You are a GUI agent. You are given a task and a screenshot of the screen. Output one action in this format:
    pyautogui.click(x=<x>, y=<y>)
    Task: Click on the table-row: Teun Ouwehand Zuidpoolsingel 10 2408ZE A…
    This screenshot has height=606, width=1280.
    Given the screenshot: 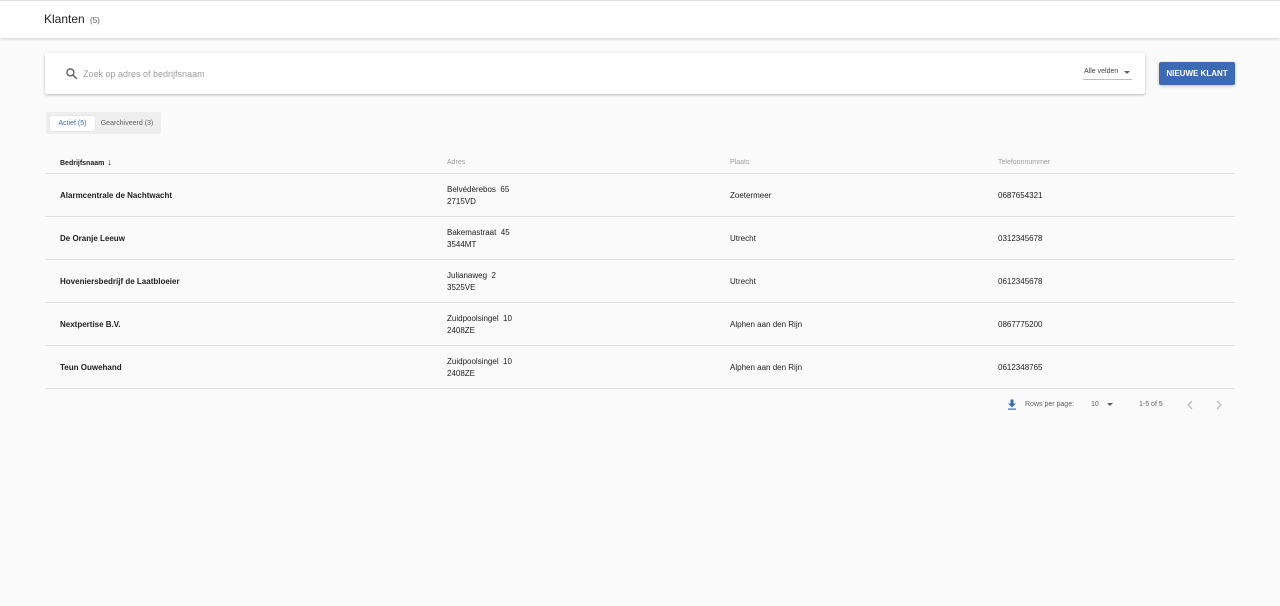 What is the action you would take?
    pyautogui.click(x=640, y=367)
    